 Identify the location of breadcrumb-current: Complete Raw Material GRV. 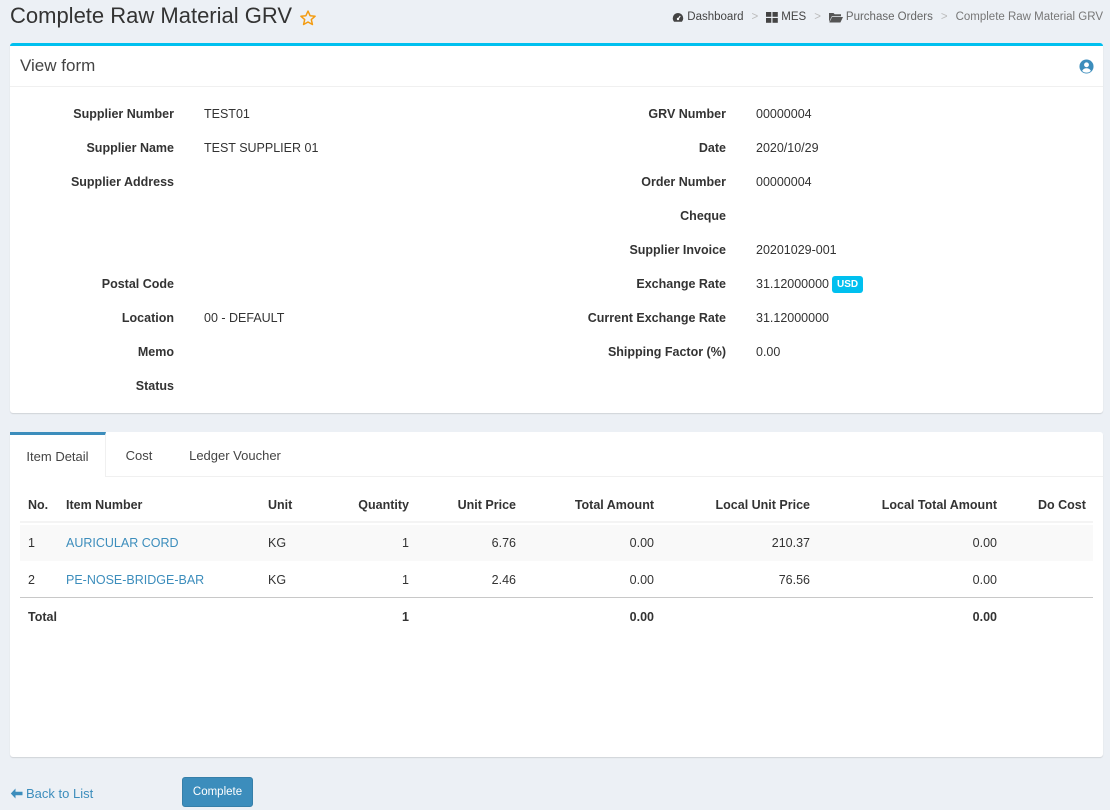
(1029, 17).